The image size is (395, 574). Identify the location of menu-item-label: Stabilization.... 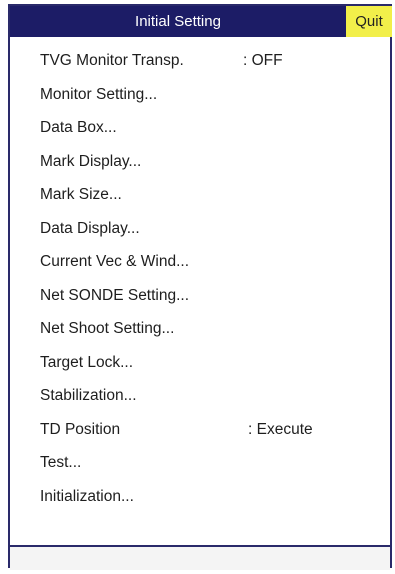
(88, 395).